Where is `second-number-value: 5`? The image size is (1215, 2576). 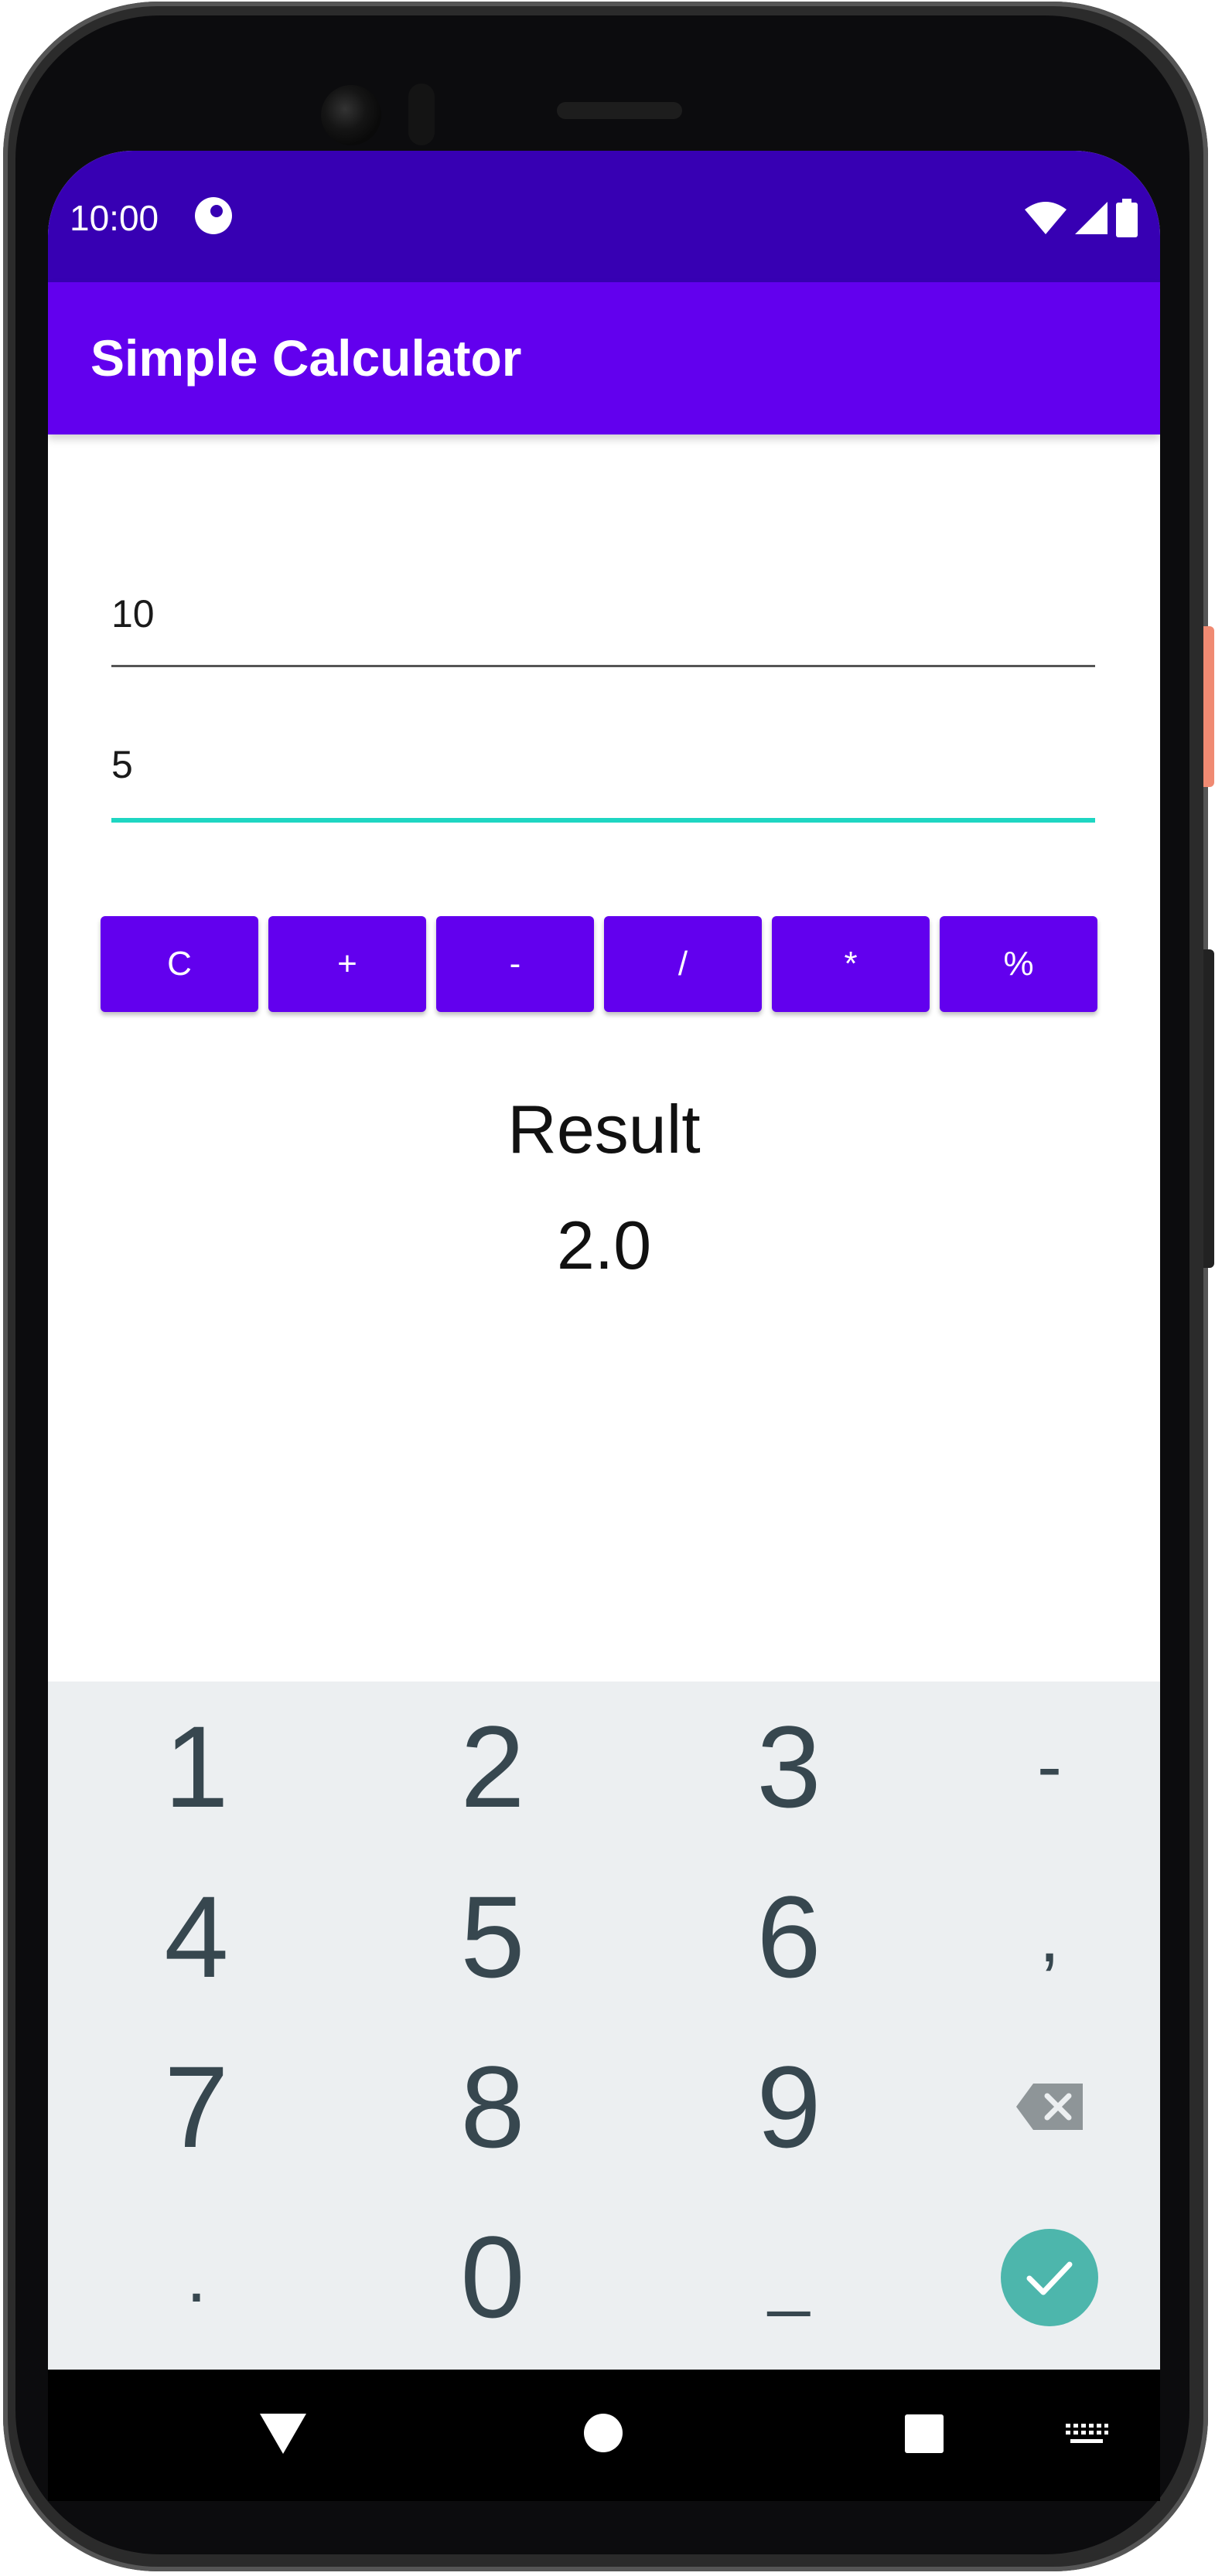 second-number-value: 5 is located at coordinates (122, 764).